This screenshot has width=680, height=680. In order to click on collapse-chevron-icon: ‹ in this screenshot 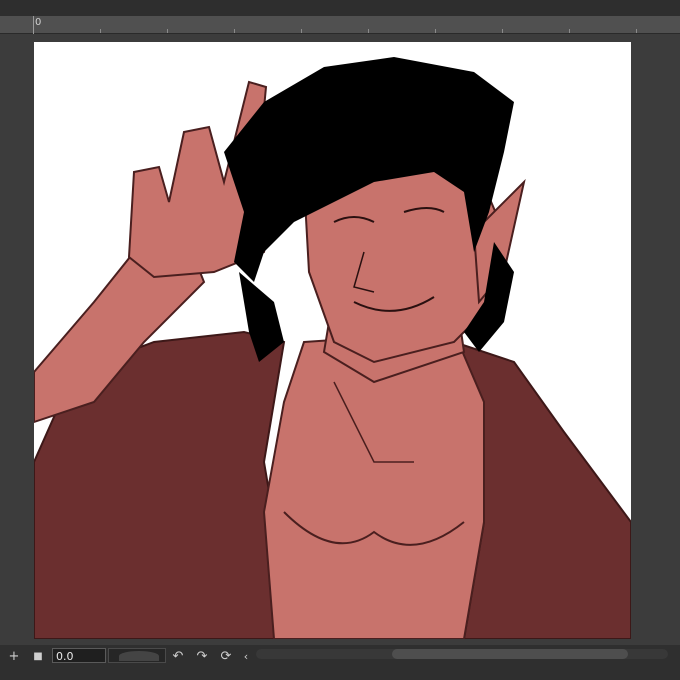, I will do `click(246, 656)`.